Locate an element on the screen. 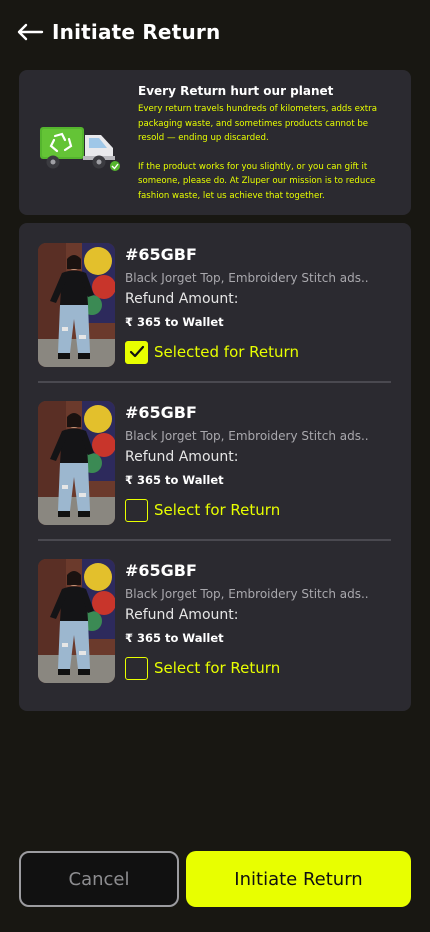 The image size is (430, 932). arrow-left-icon is located at coordinates (30, 32).